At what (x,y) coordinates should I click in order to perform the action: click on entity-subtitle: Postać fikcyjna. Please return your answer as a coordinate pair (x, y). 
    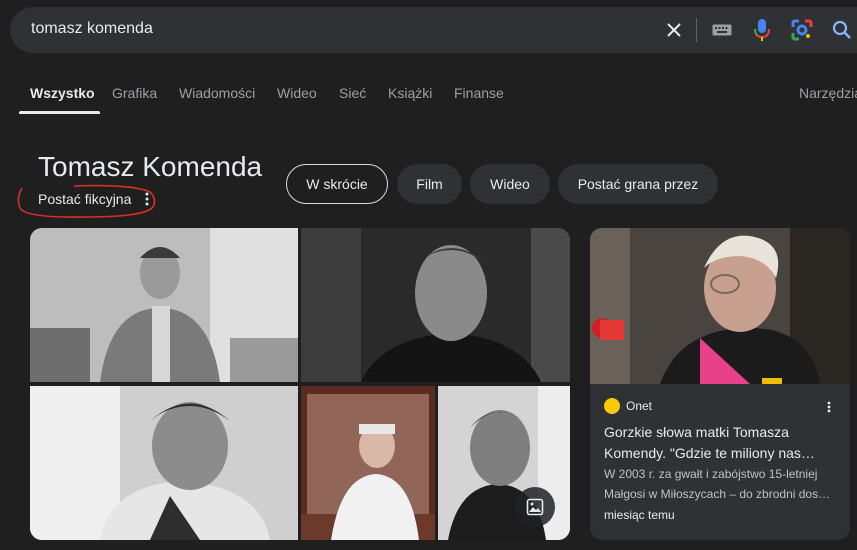
    Looking at the image, I should click on (85, 199).